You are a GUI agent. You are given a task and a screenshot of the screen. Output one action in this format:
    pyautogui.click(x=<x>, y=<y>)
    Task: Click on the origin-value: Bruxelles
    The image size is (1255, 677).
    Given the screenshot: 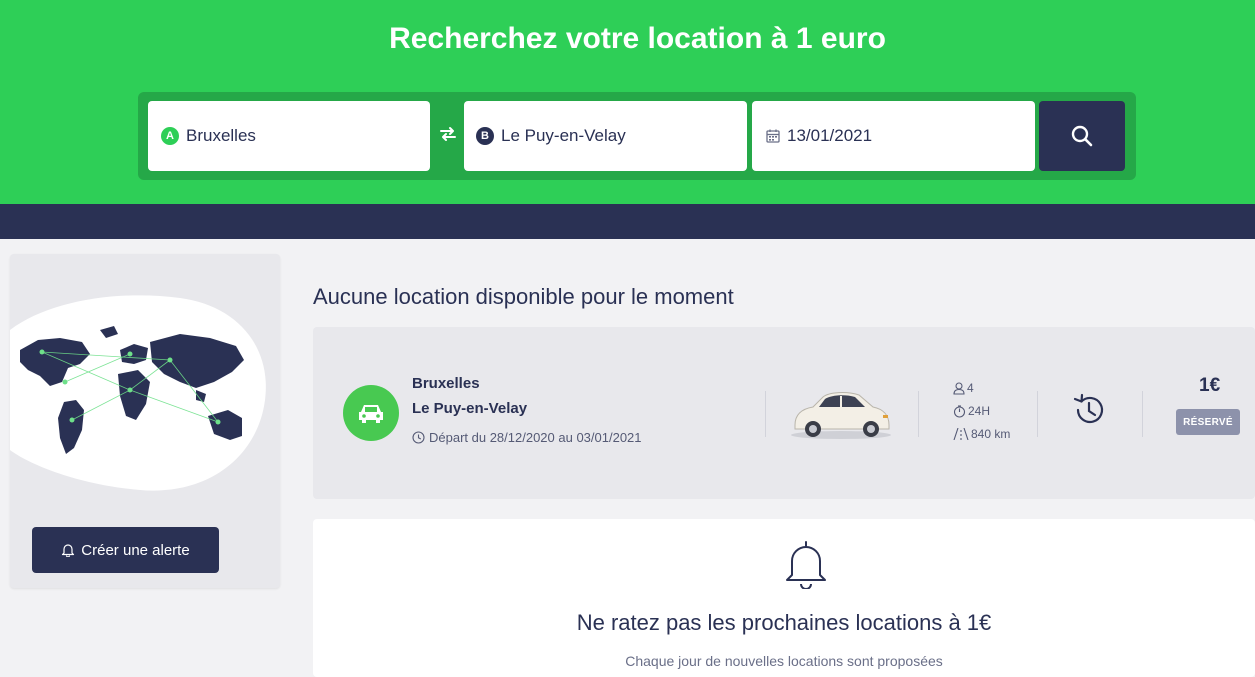 What is the action you would take?
    pyautogui.click(x=221, y=135)
    